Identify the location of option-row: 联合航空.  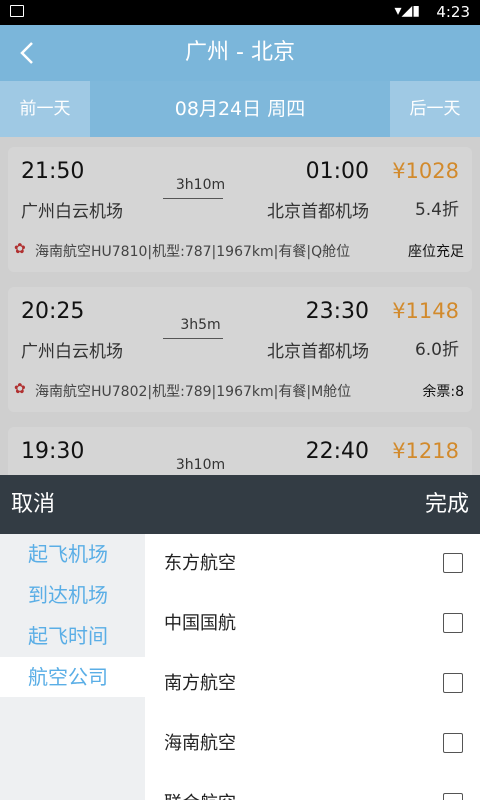
(312, 787).